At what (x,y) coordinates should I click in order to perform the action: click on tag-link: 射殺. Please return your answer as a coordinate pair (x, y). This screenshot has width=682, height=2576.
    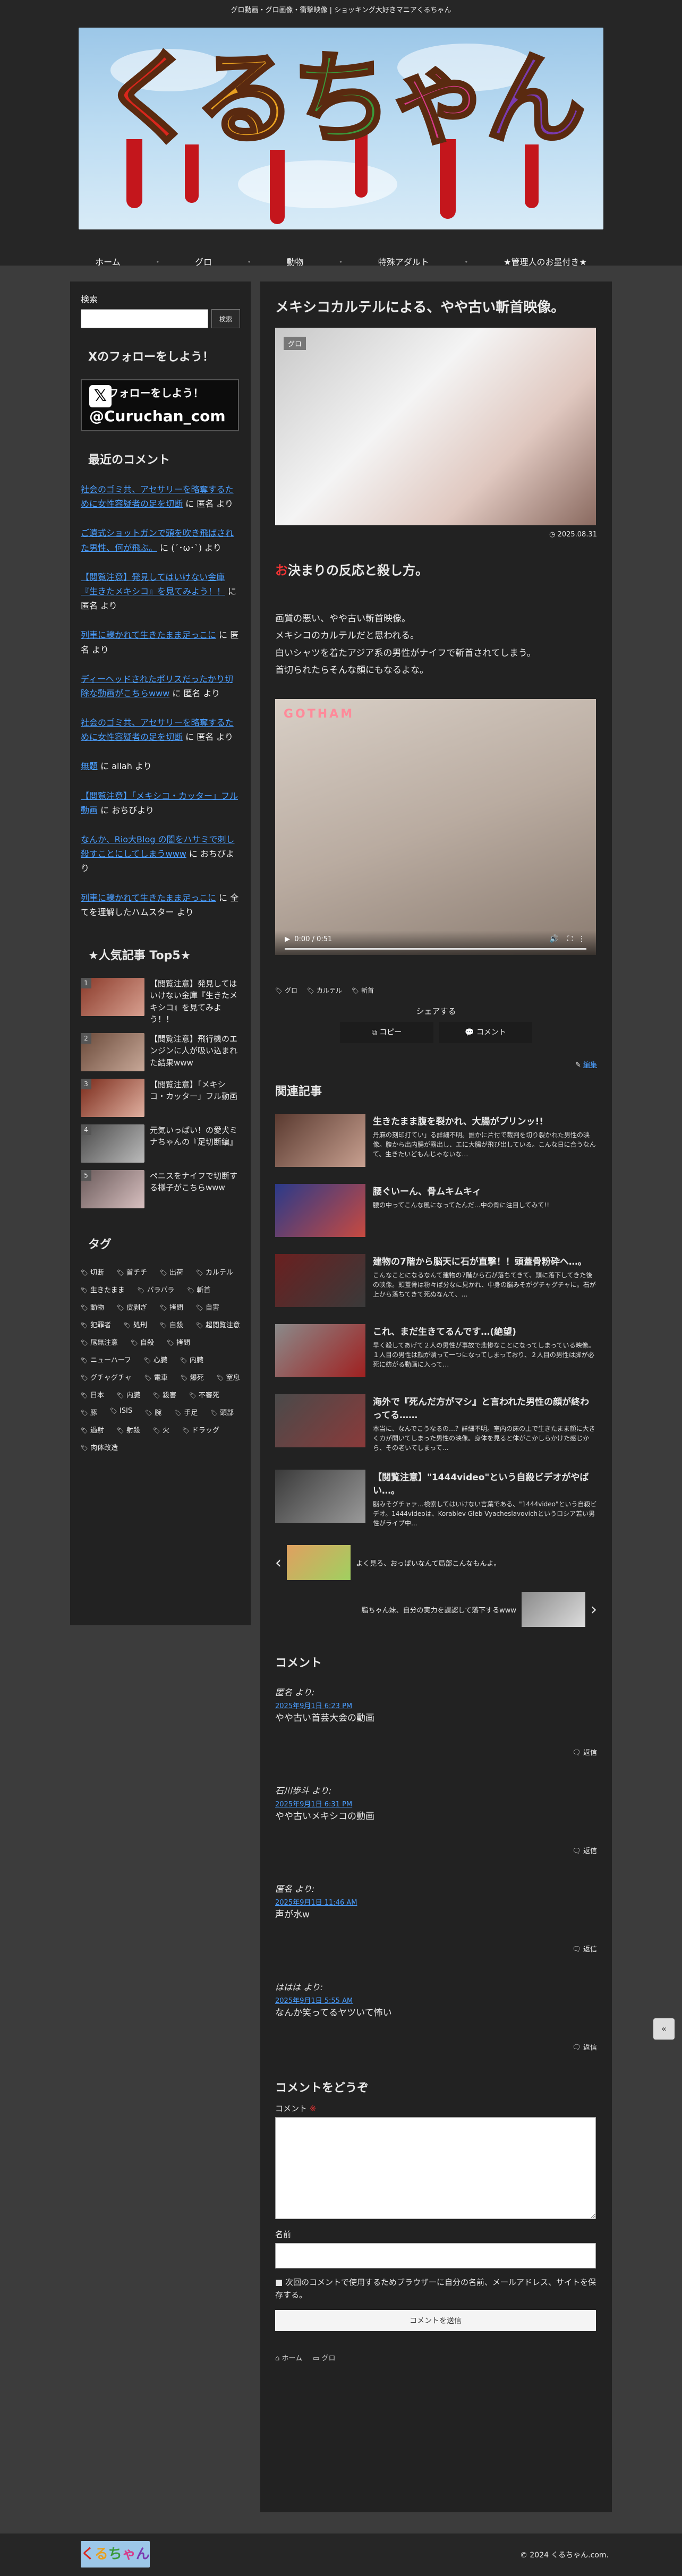
    Looking at the image, I should click on (128, 1430).